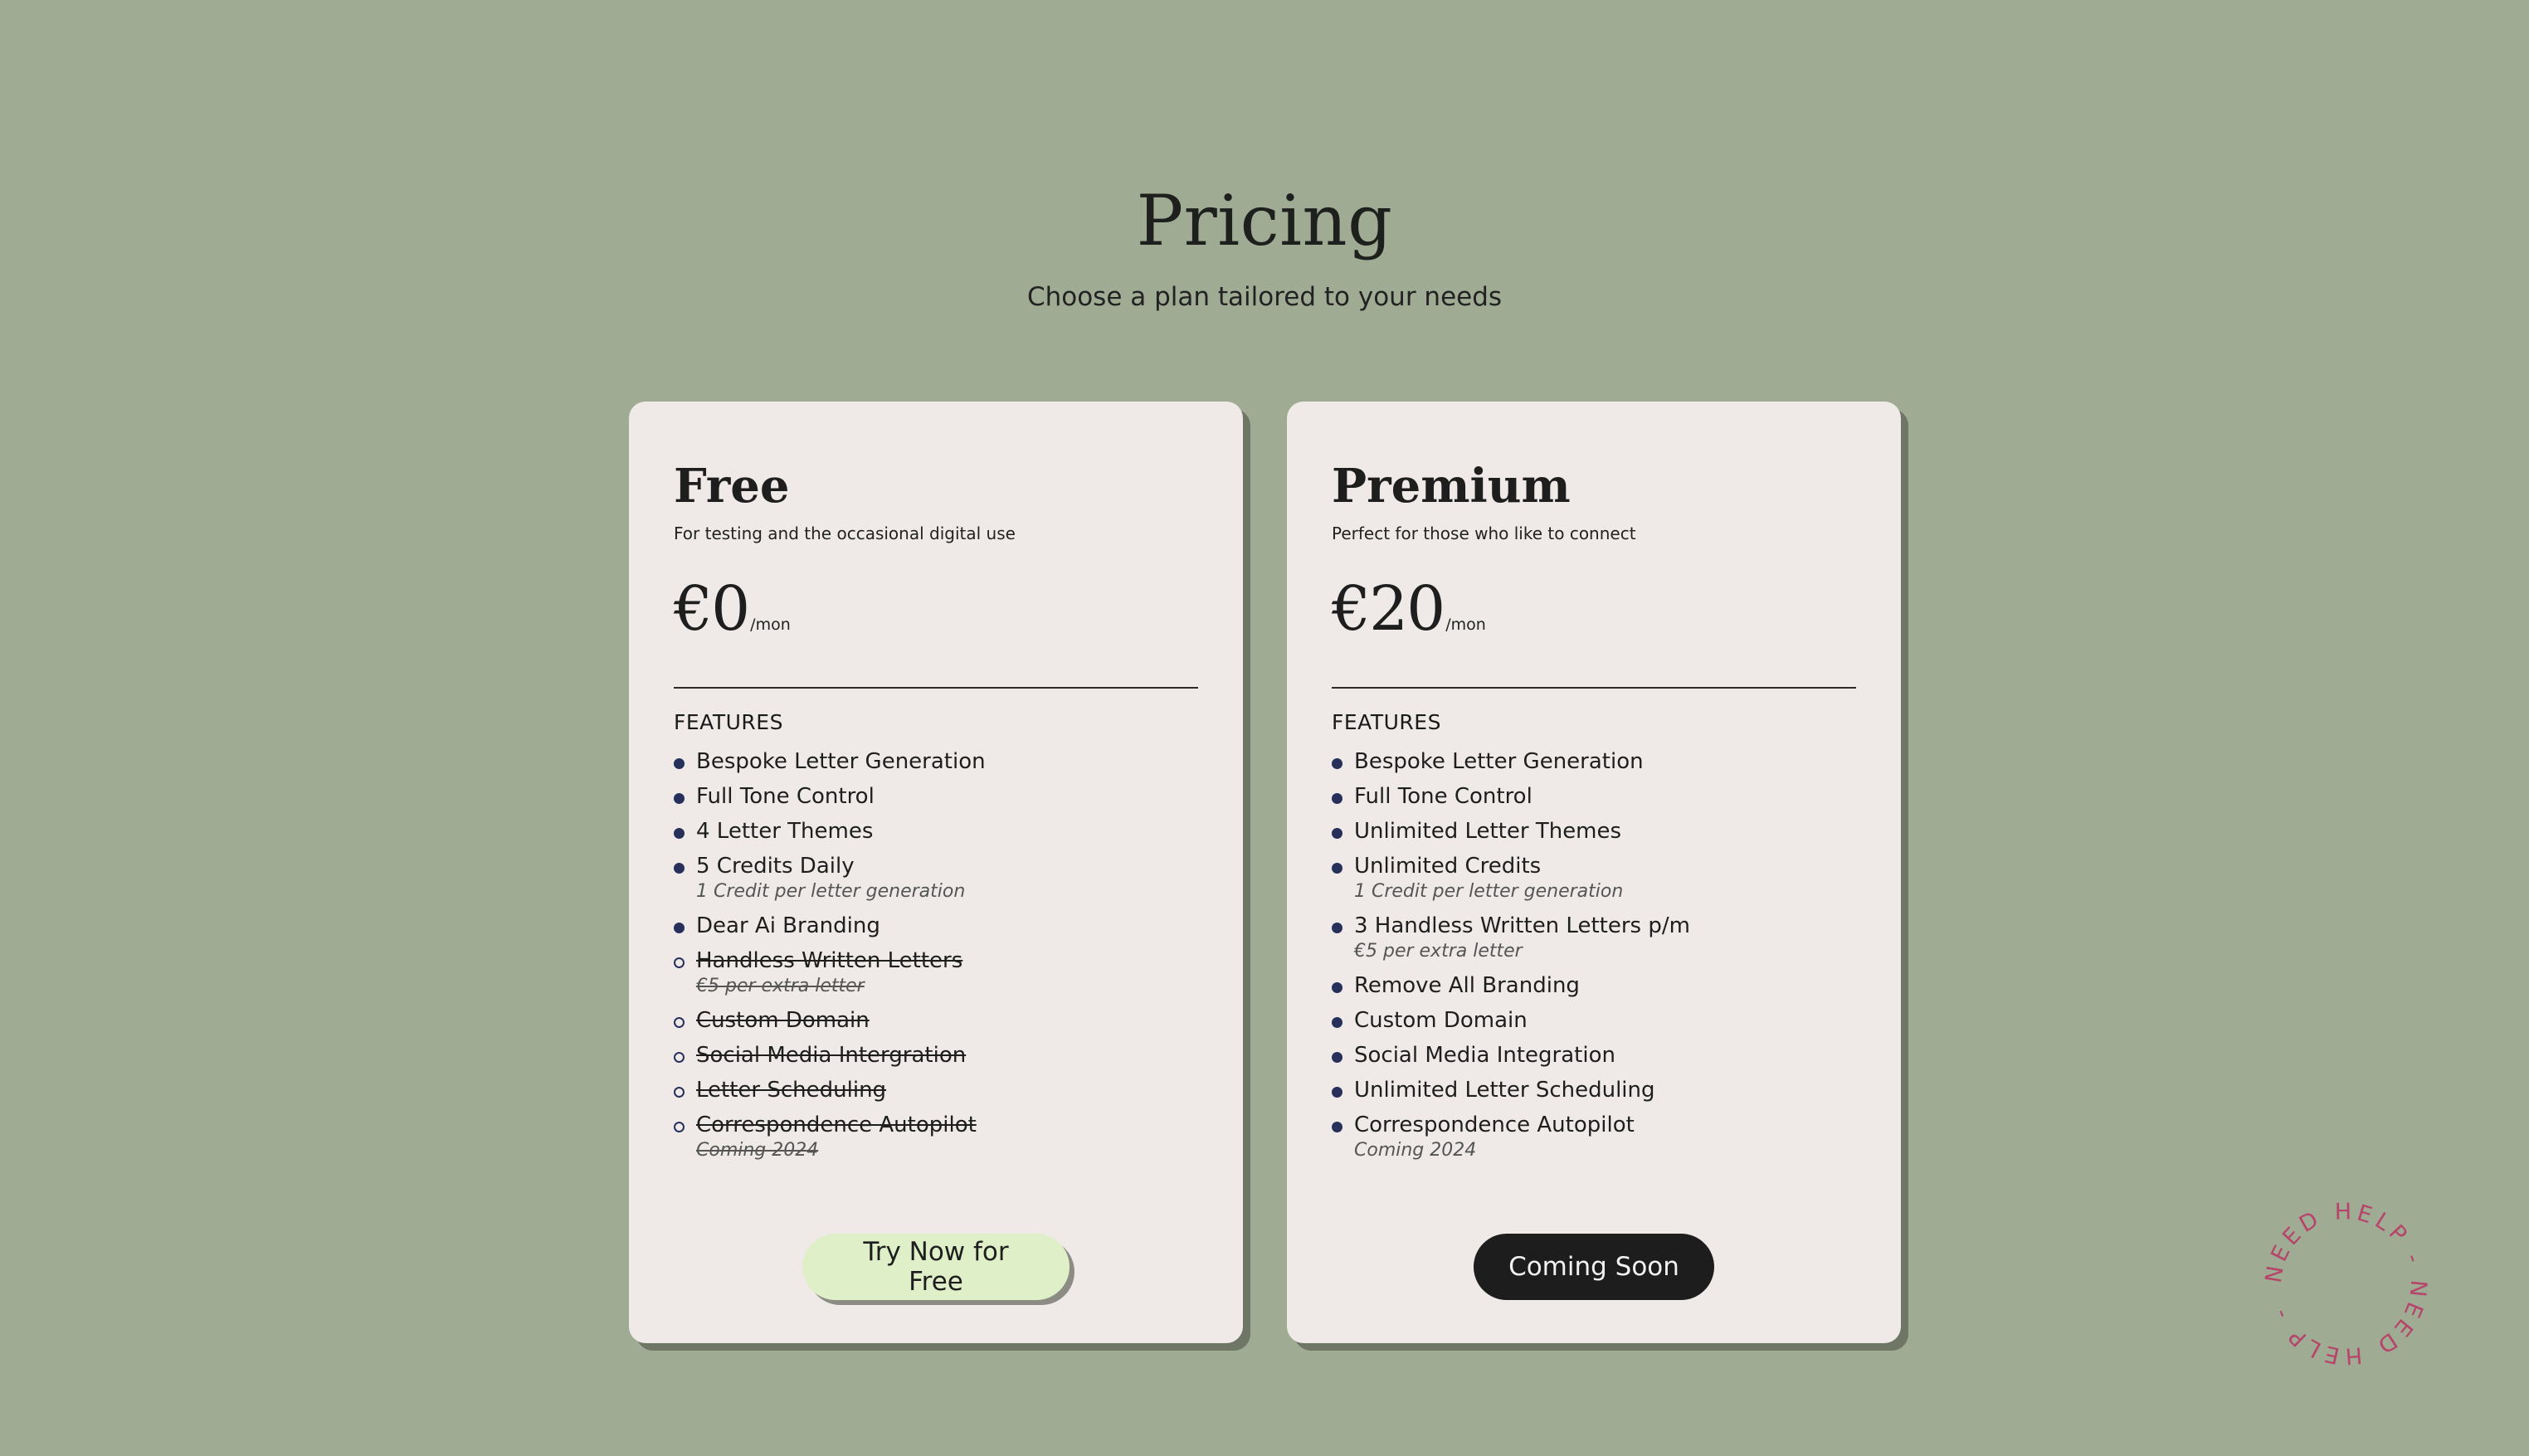 This screenshot has width=2529, height=1456. Describe the element at coordinates (1448, 866) in the screenshot. I see `feature-label: Unlimited Credits` at that location.